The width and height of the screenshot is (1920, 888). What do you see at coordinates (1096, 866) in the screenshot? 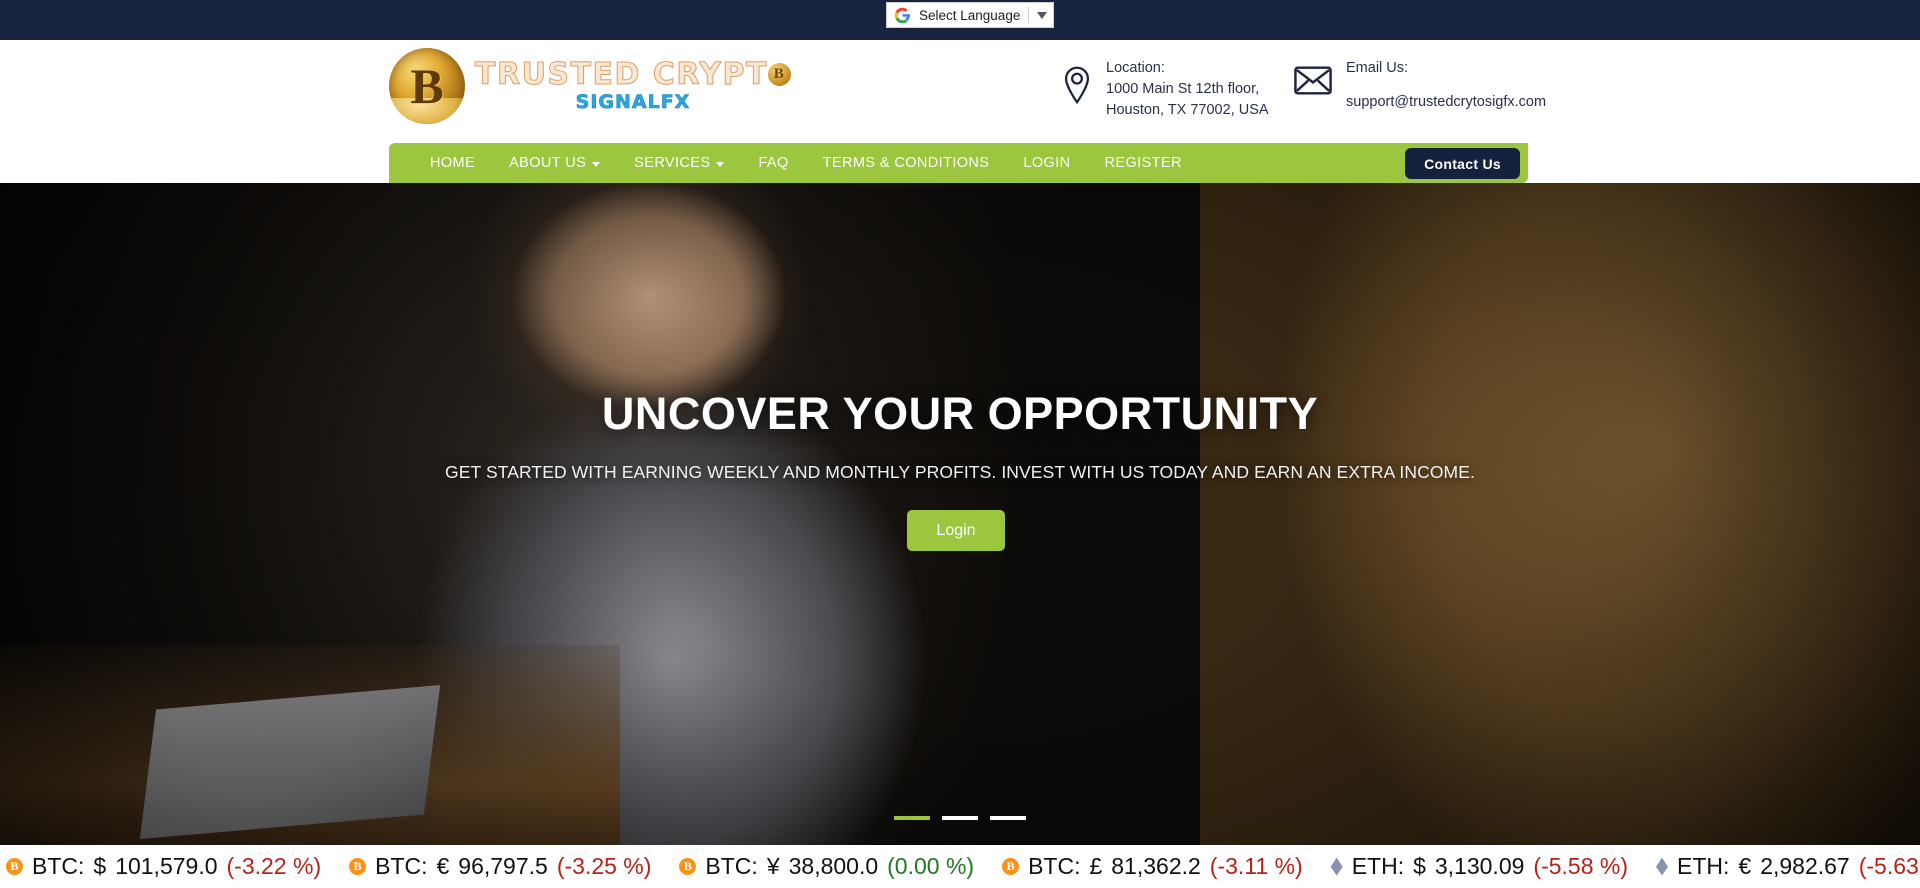
I see `ticker-currency: £` at bounding box center [1096, 866].